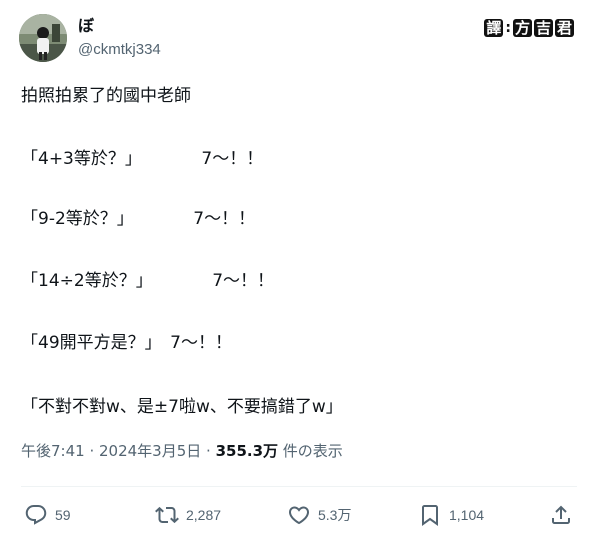  What do you see at coordinates (522, 28) in the screenshot?
I see `watermark-name-char: 方` at bounding box center [522, 28].